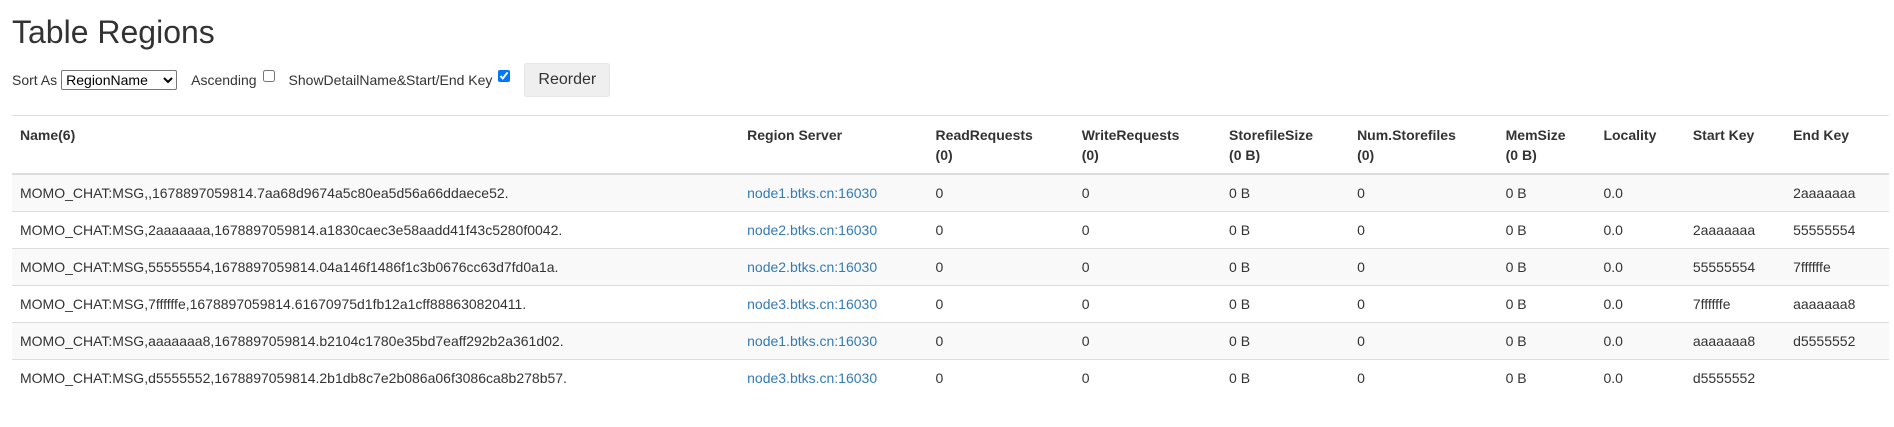 This screenshot has height=427, width=1894. I want to click on region-server-cell: node1.btks.cn:16030, so click(833, 341).